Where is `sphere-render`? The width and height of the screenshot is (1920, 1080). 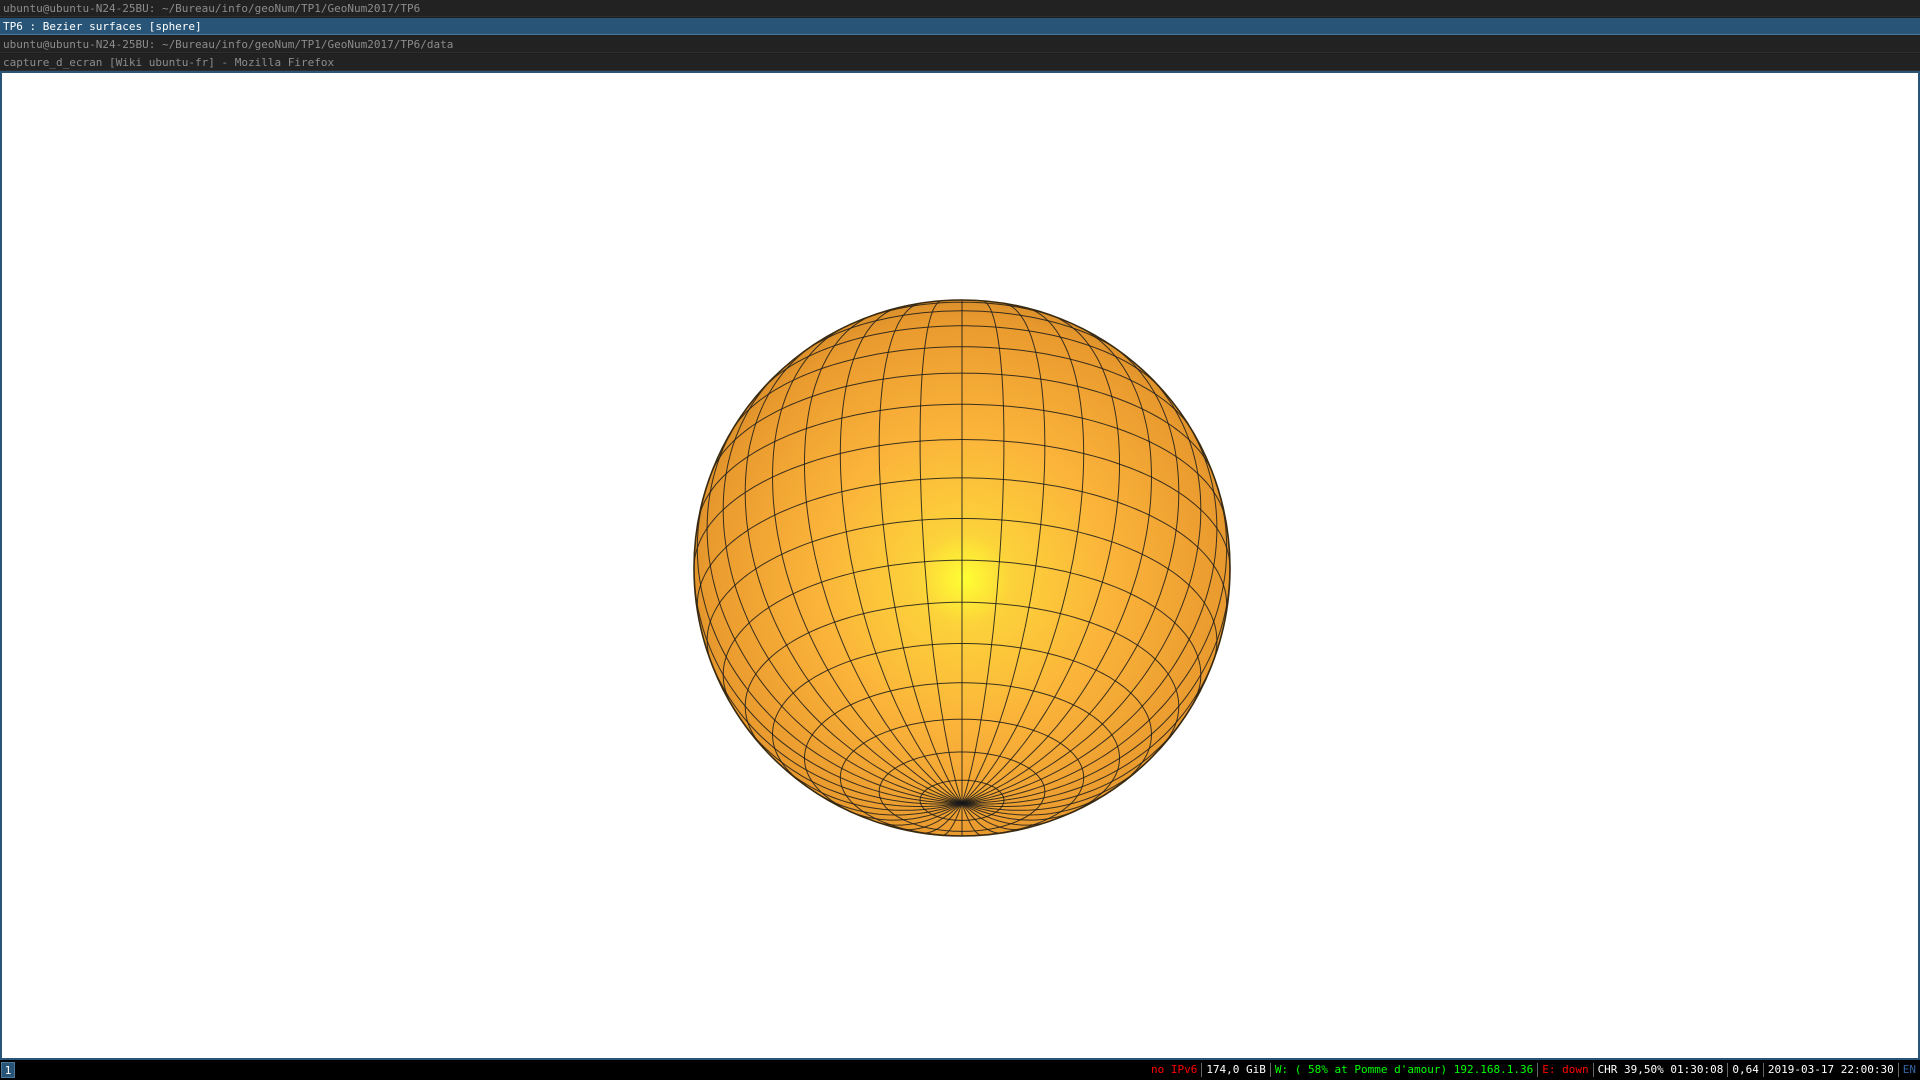
sphere-render is located at coordinates (962, 568).